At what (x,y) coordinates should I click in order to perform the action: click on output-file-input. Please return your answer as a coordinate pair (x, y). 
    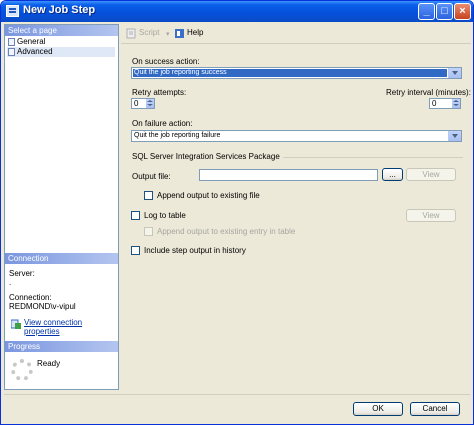
    Looking at the image, I should click on (288, 175).